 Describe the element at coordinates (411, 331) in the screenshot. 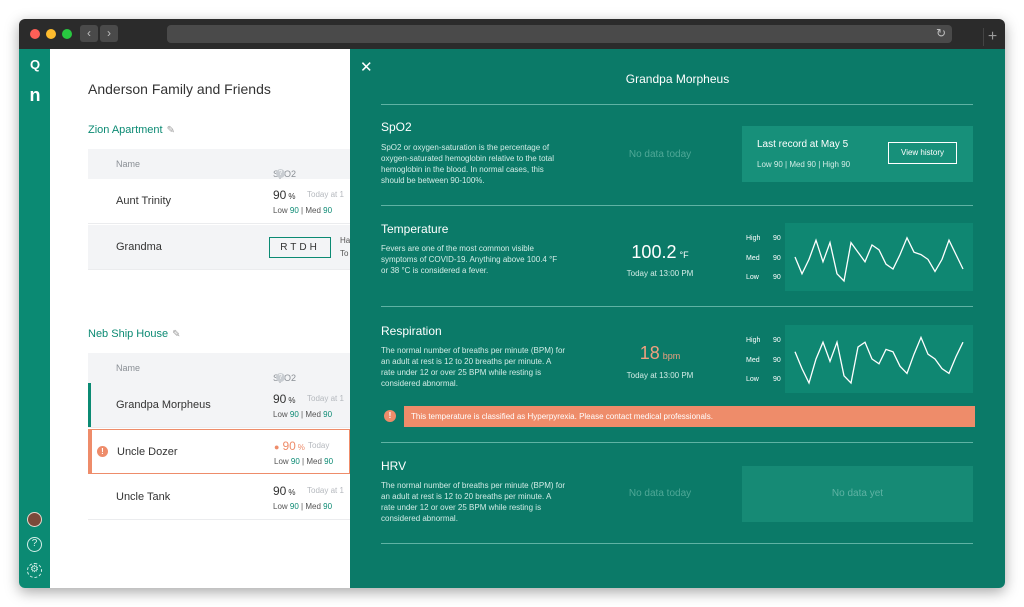

I see `respiration-title: Respiration` at that location.